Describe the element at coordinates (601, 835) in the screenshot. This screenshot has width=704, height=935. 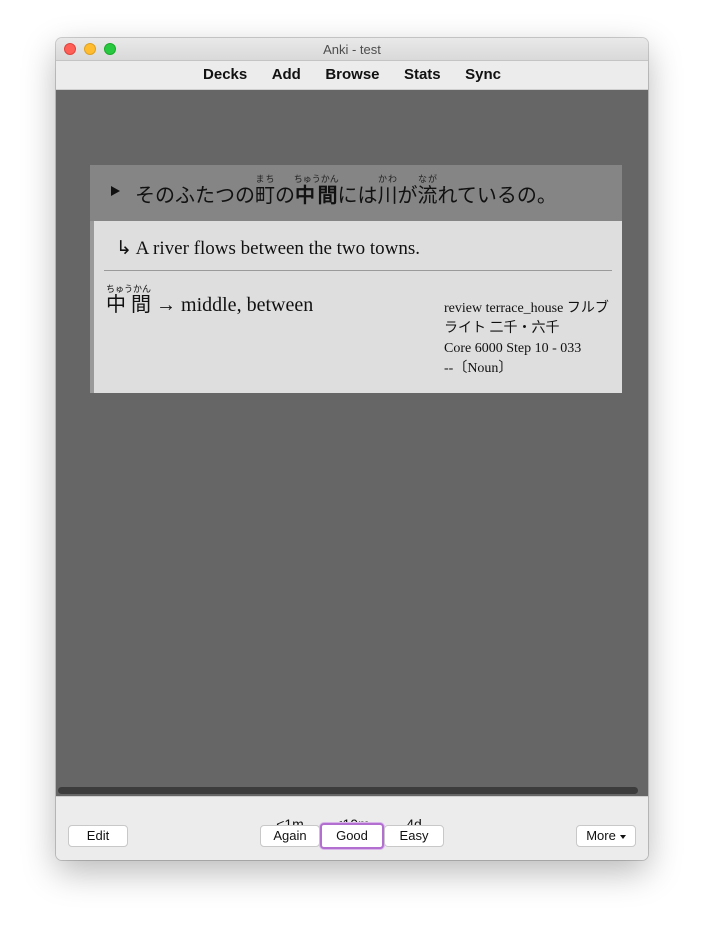
I see `more-label: More` at that location.